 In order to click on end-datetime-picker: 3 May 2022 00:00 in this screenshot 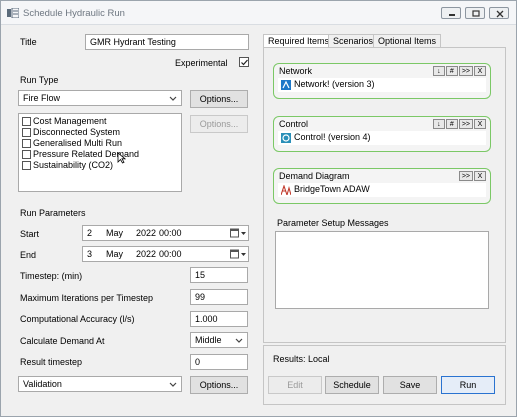, I will do `click(165, 254)`.